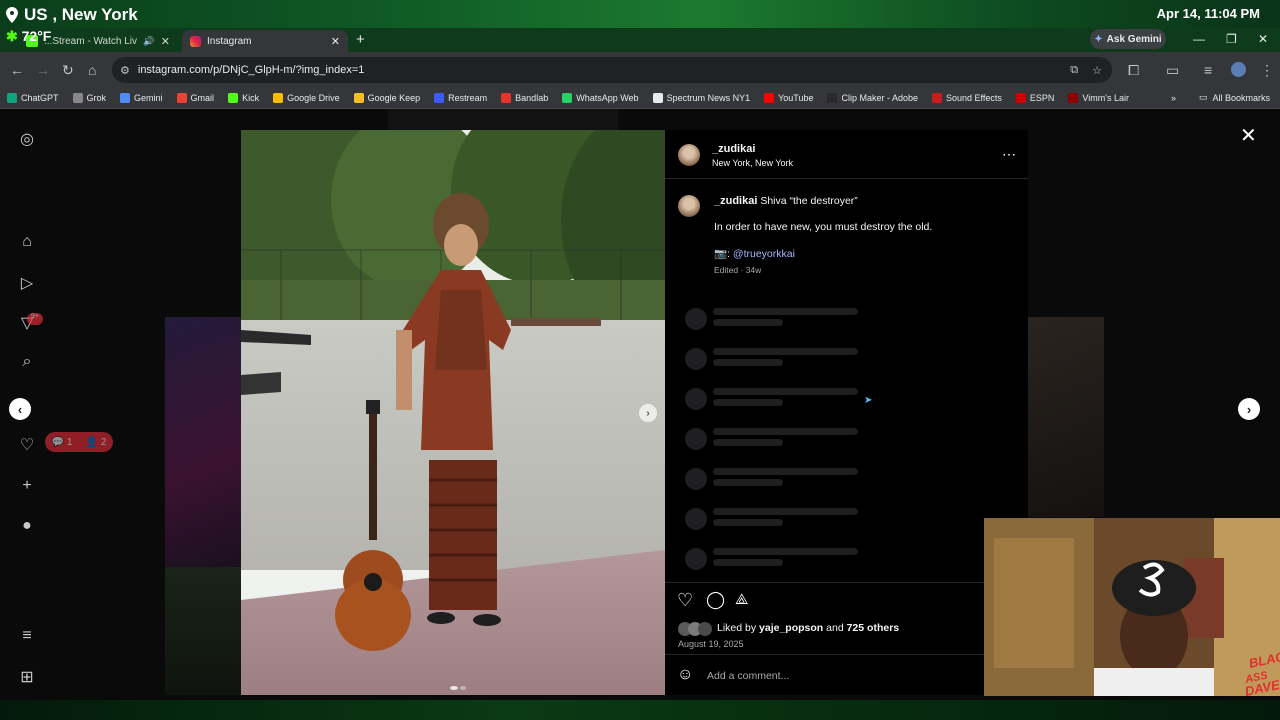 The image size is (1280, 720). I want to click on restore-icon: ❐, so click(1231, 39).